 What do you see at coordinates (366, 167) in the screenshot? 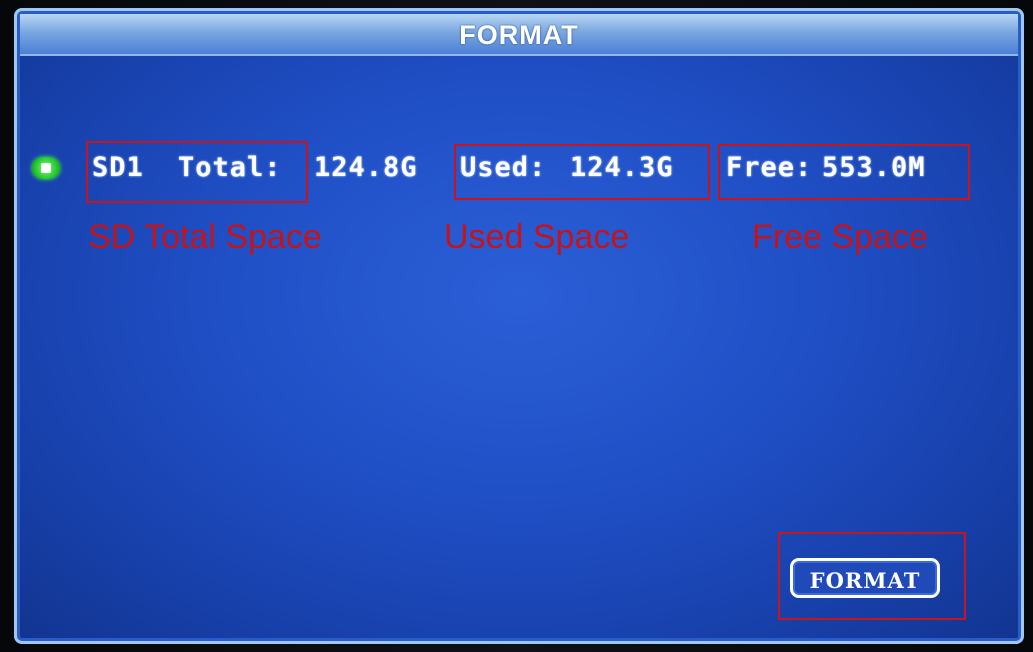
I see `total-value: 124.8G` at bounding box center [366, 167].